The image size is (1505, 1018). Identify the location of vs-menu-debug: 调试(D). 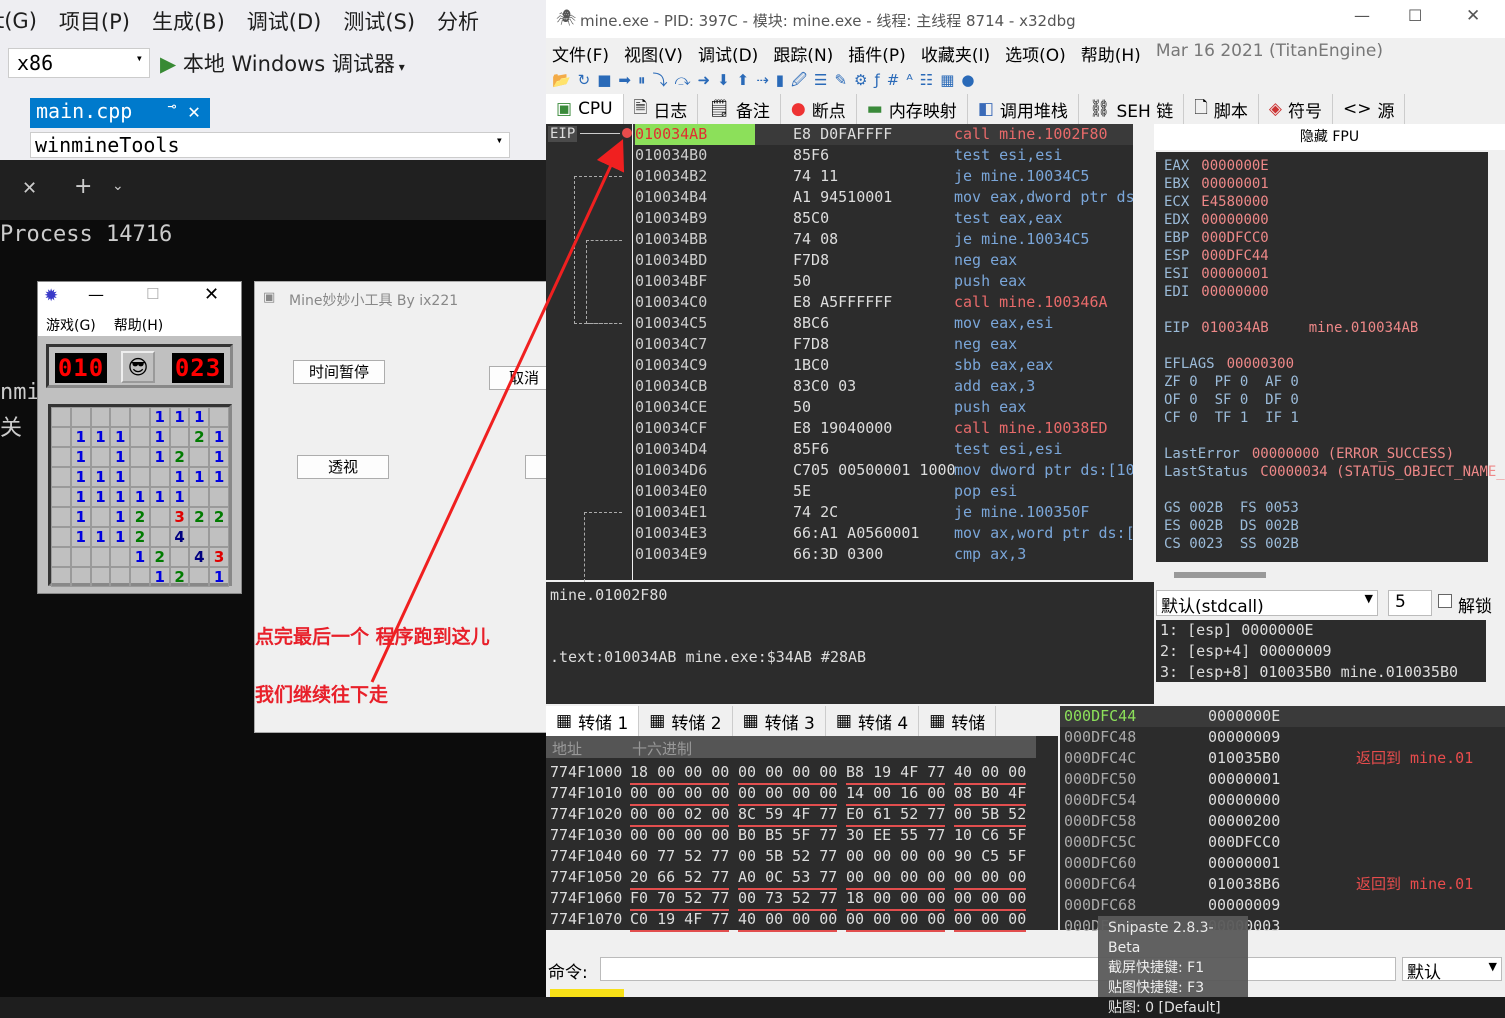
(284, 21).